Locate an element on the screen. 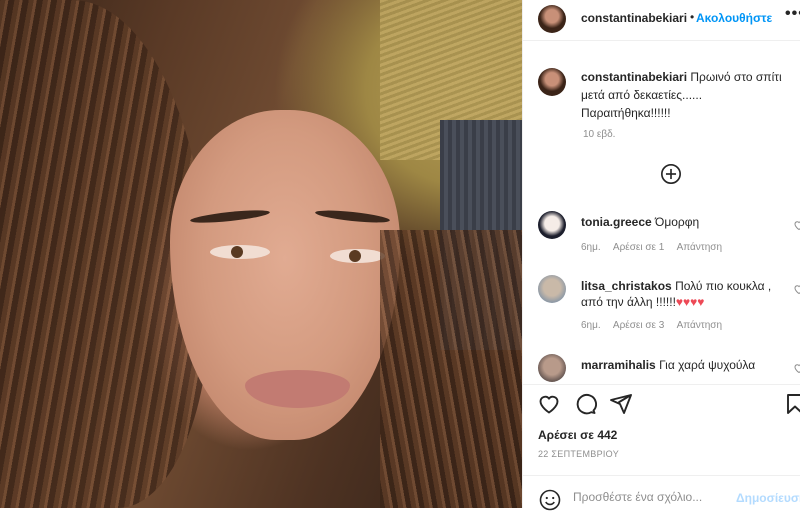 This screenshot has height=515, width=800. author-avatar is located at coordinates (552, 19).